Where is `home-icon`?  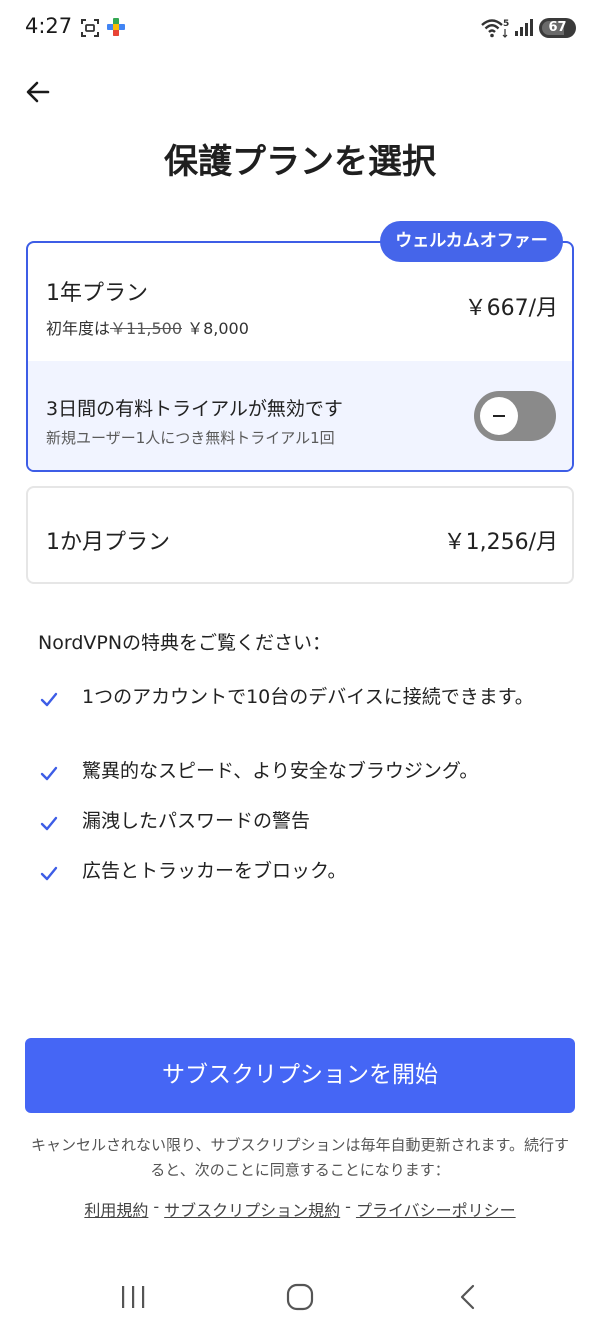 home-icon is located at coordinates (300, 1297).